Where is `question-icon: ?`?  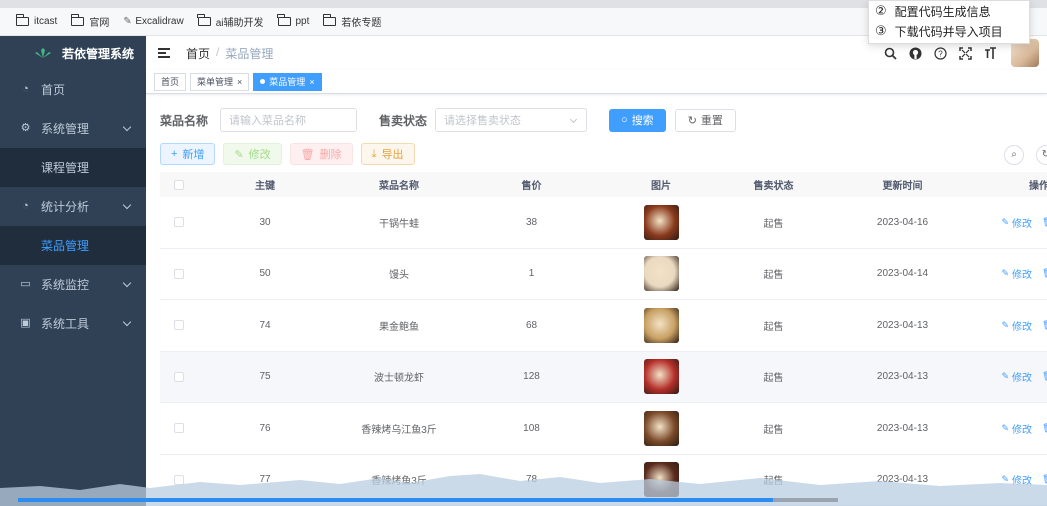
question-icon: ? is located at coordinates (940, 53).